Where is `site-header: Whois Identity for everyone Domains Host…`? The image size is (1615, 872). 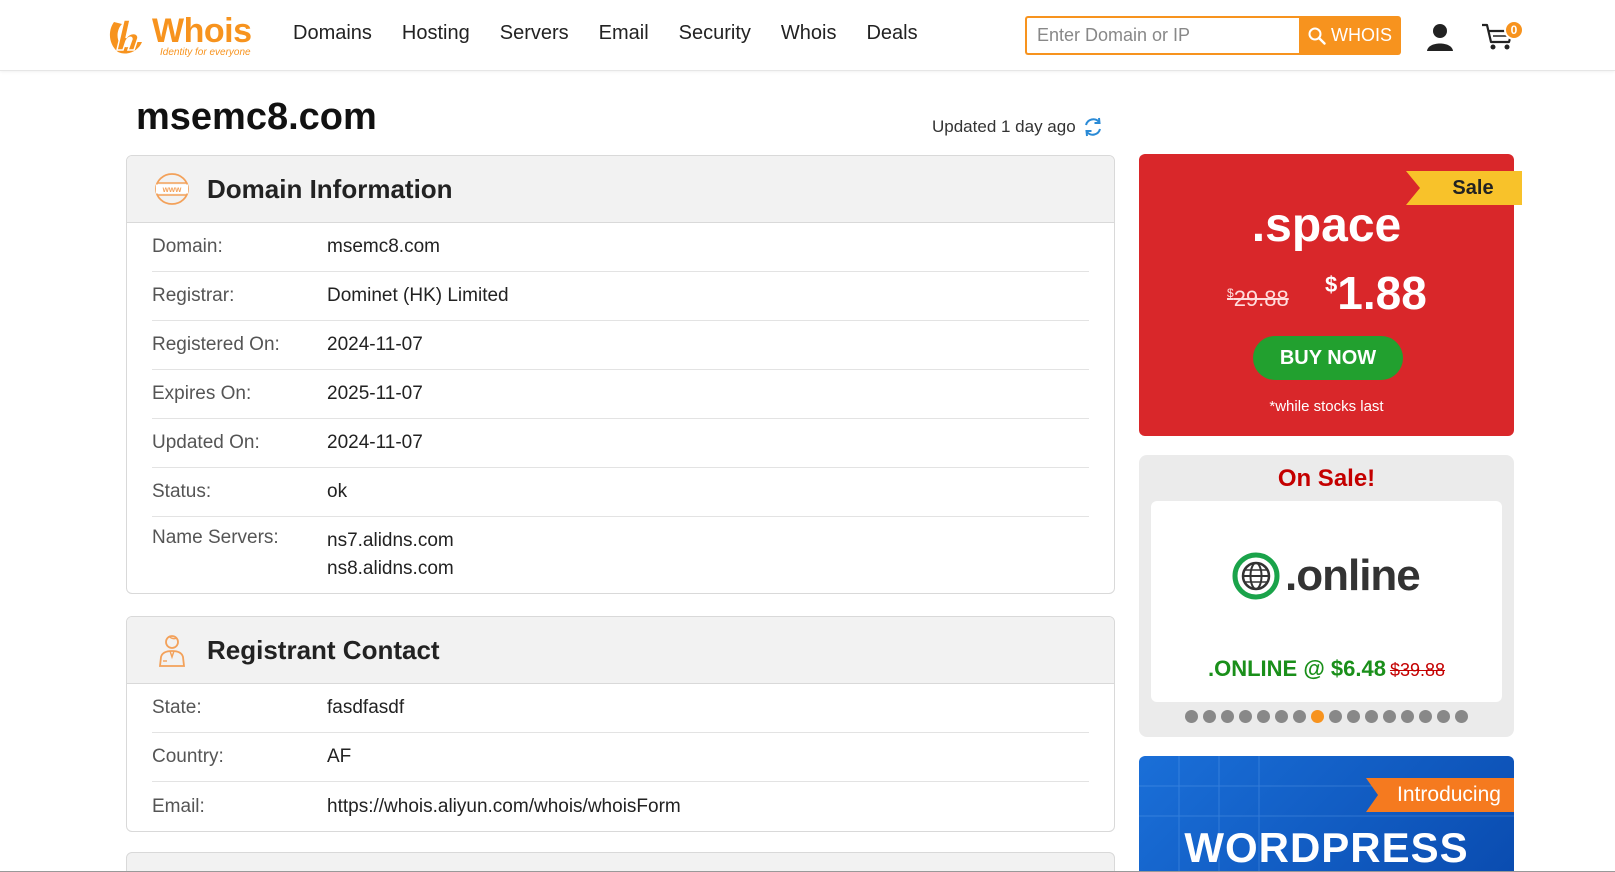 site-header: Whois Identity for everyone Domains Host… is located at coordinates (807, 35).